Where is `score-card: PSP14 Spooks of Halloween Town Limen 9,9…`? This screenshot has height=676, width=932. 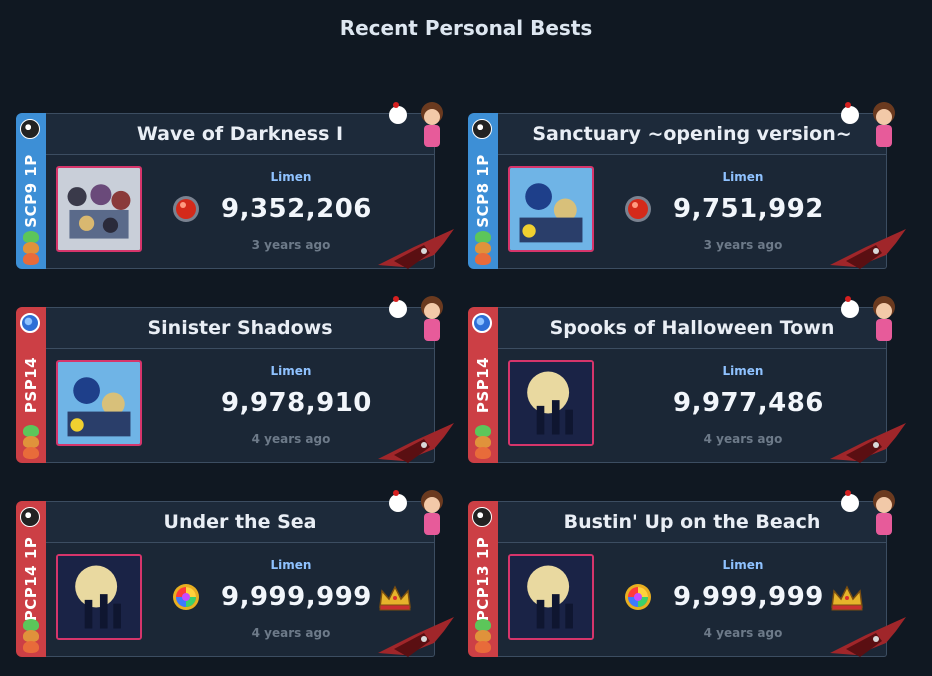 score-card: PSP14 Spooks of Halloween Town Limen 9,9… is located at coordinates (687, 379).